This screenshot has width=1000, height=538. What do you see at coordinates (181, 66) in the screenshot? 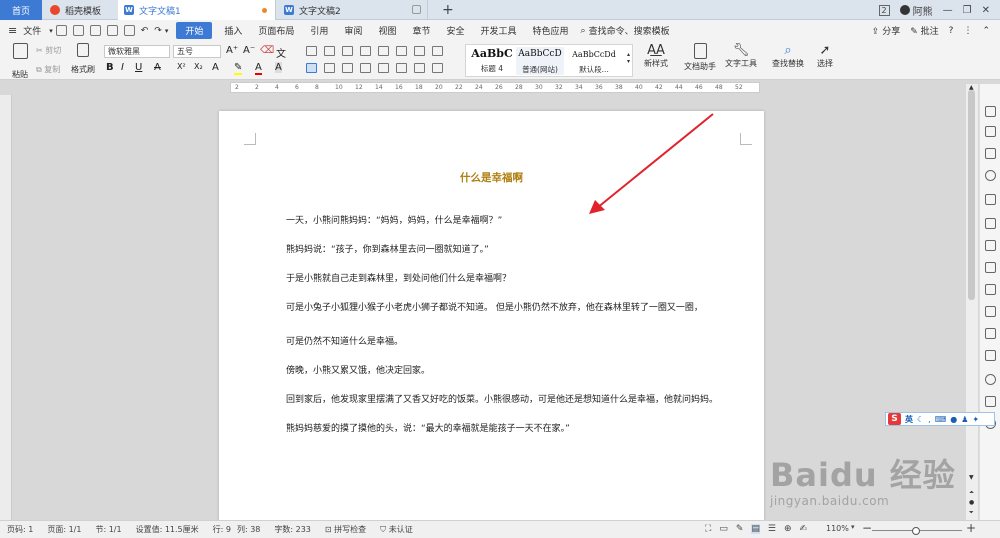
I see `superscript-button: X²` at bounding box center [181, 66].